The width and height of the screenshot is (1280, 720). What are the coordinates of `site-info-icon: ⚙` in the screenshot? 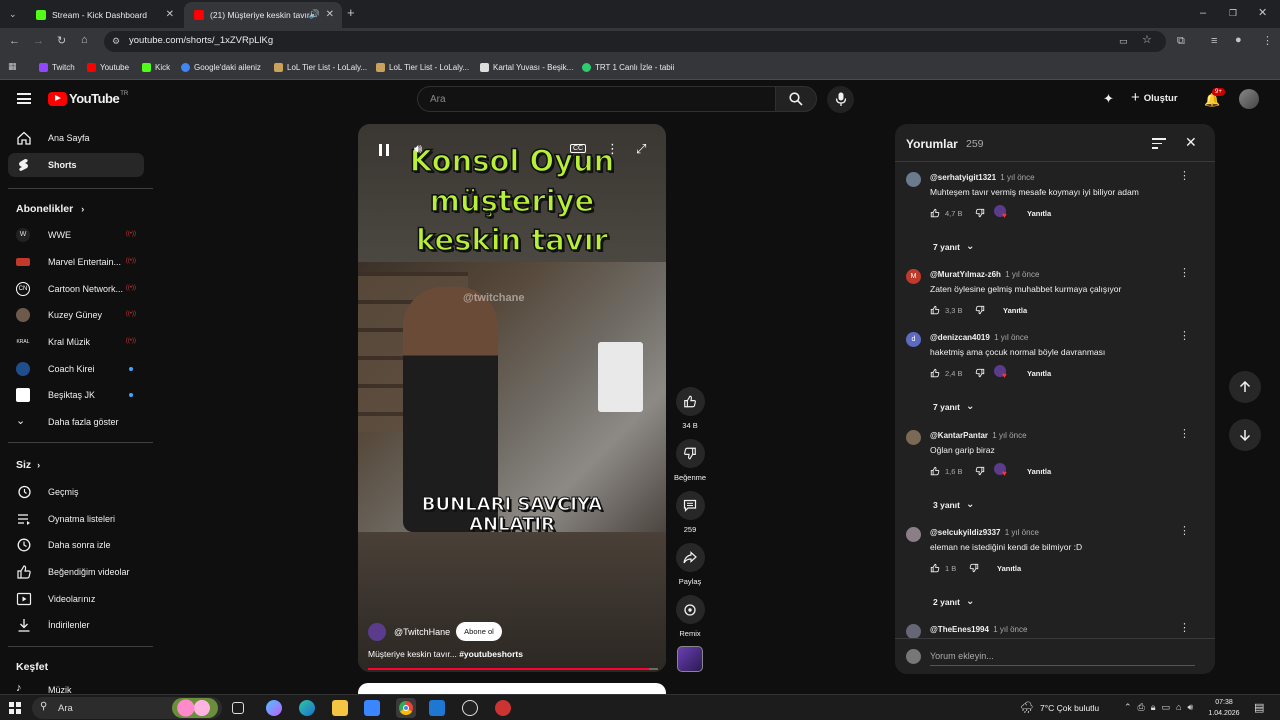 It's located at (116, 41).